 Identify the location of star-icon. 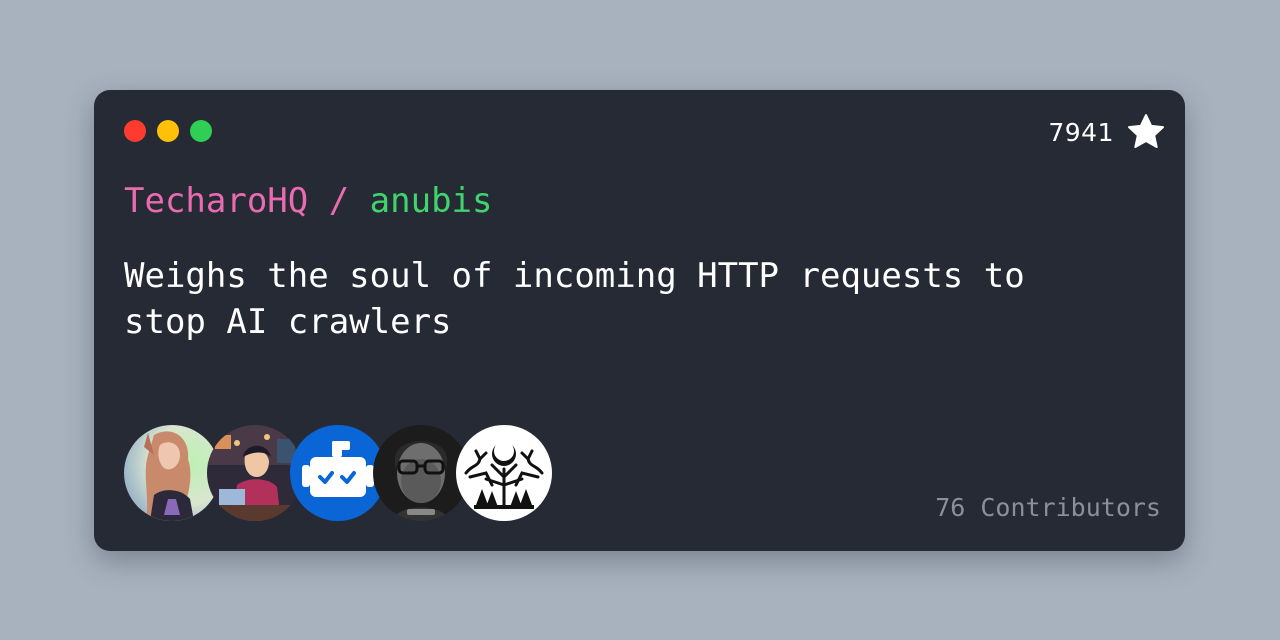
(1146, 132).